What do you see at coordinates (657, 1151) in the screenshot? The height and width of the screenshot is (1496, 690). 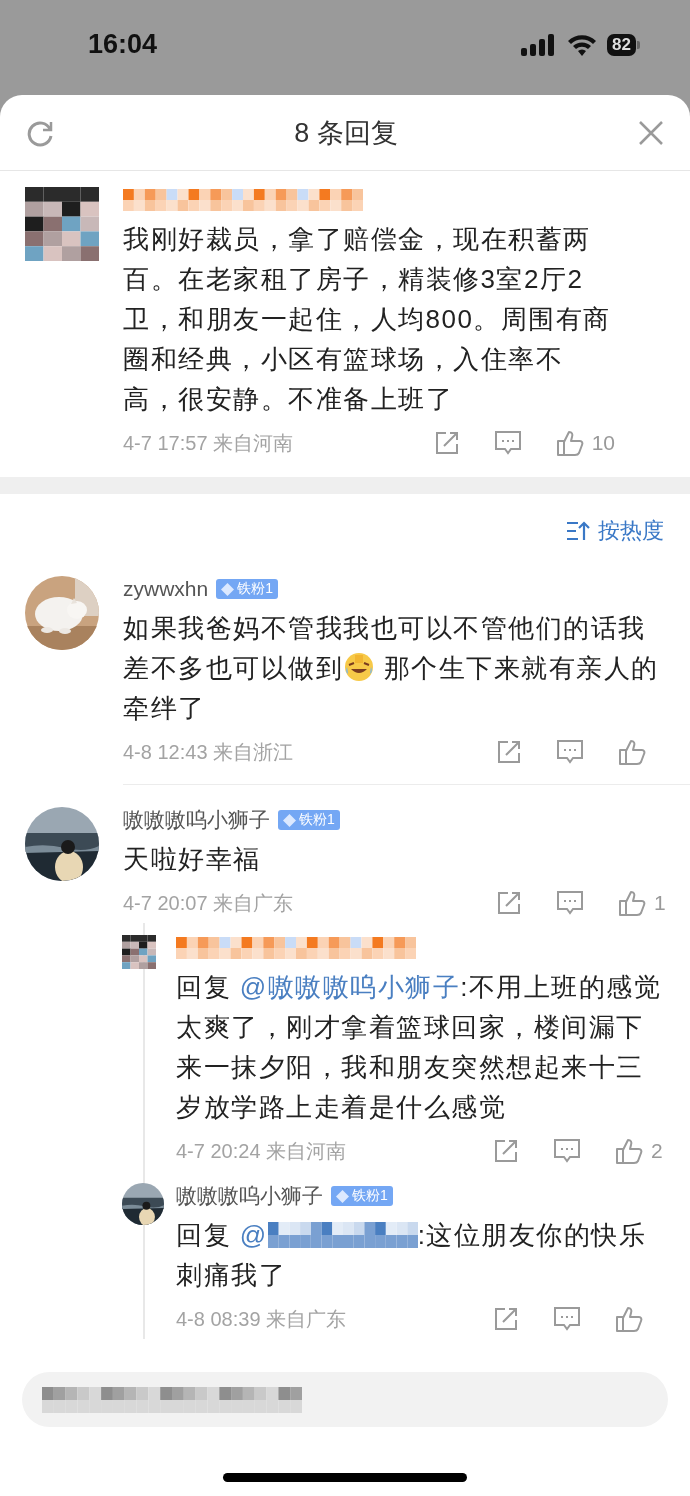 I see `like-count: 2` at bounding box center [657, 1151].